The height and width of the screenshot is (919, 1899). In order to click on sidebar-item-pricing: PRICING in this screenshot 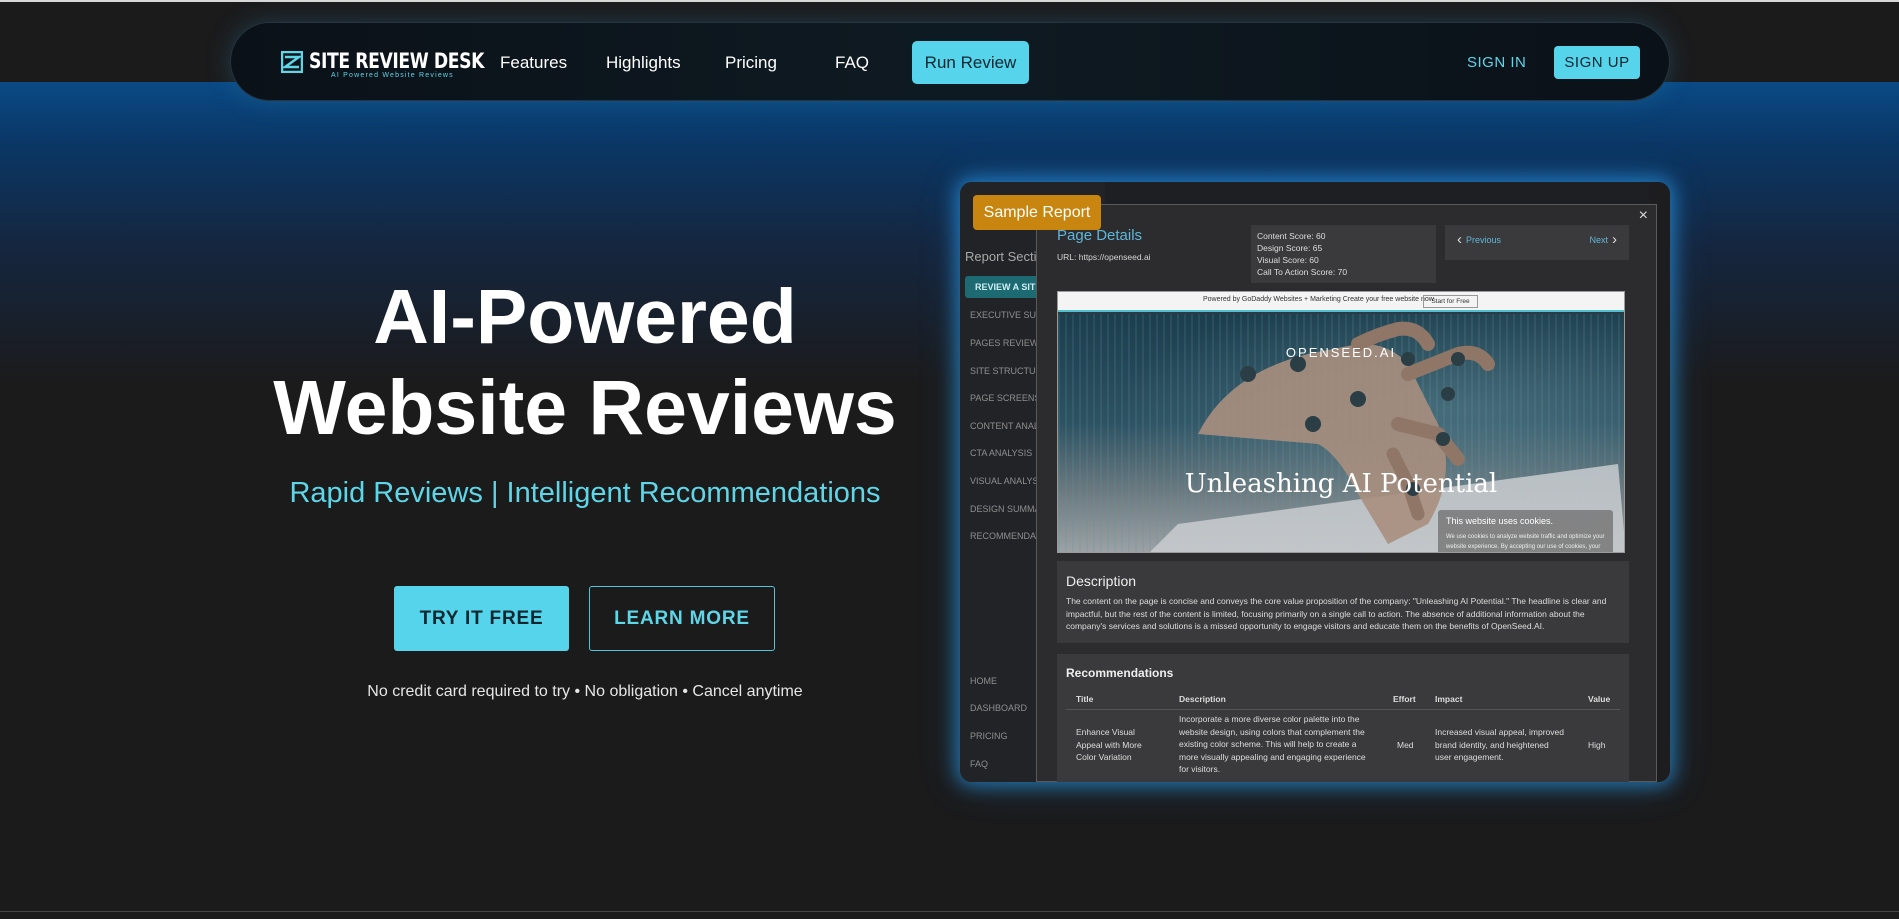, I will do `click(989, 736)`.